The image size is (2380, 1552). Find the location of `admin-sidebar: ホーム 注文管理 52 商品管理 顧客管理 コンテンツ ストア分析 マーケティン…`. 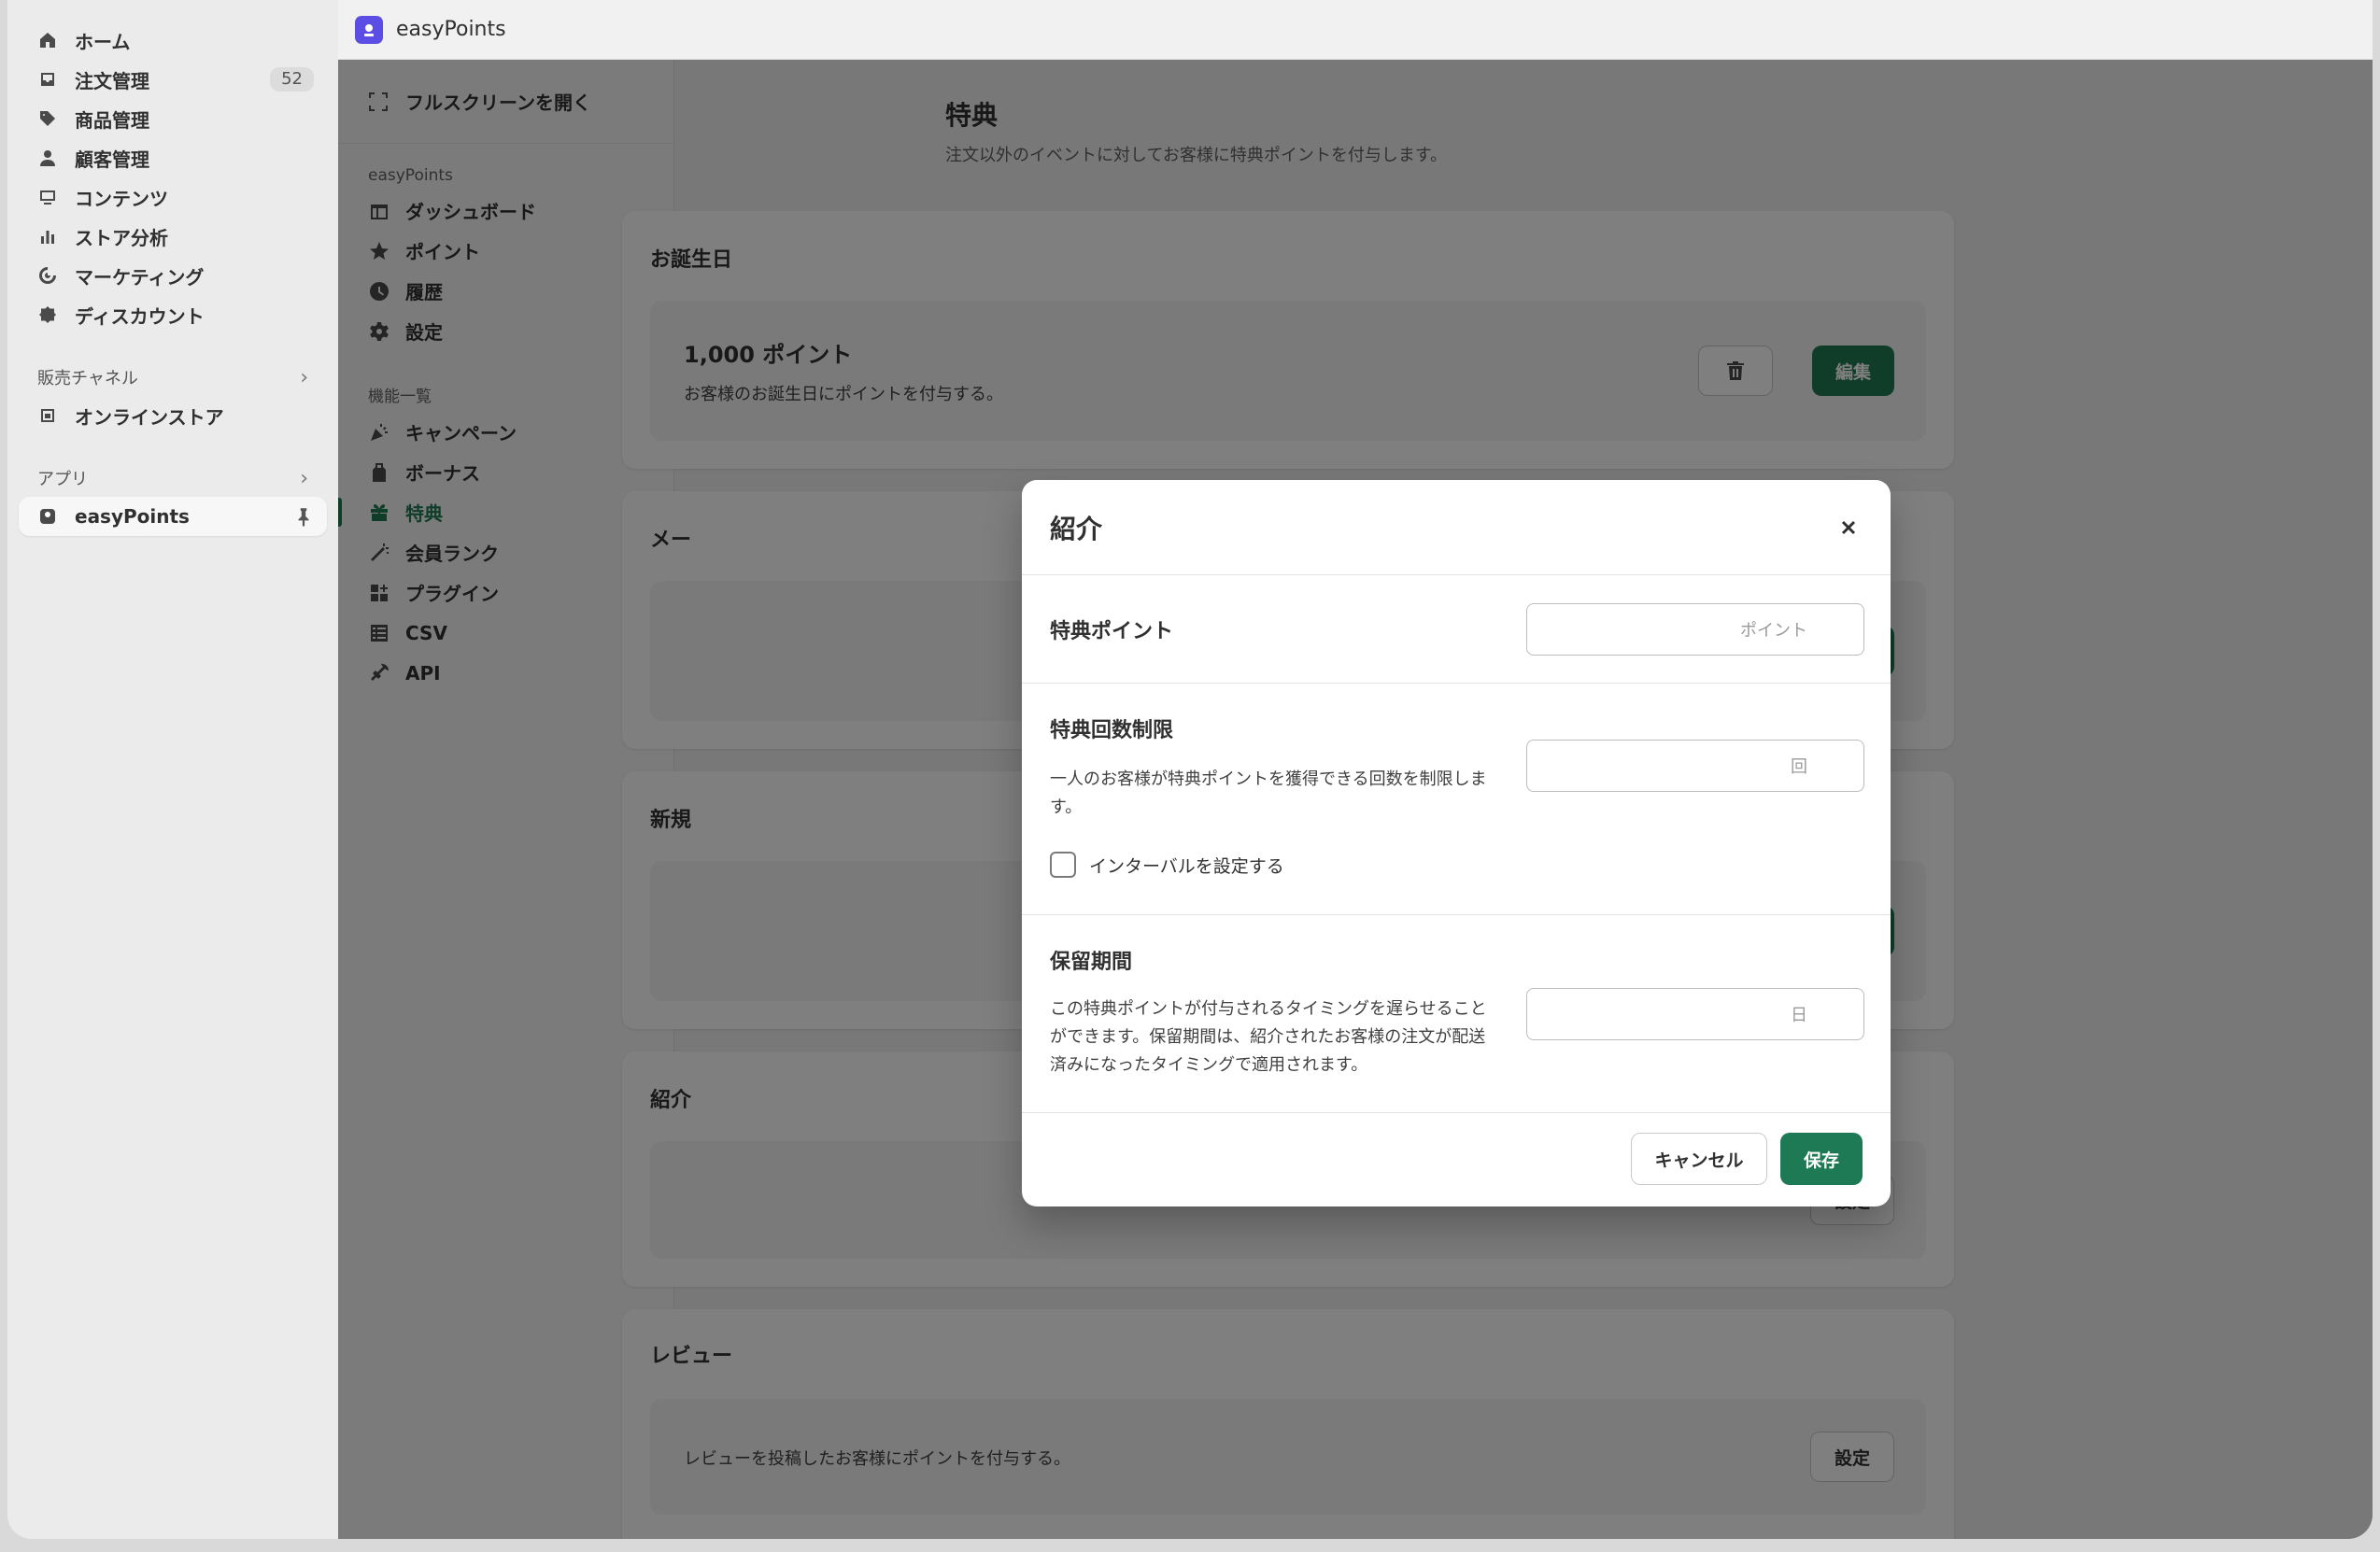

admin-sidebar: ホーム 注文管理 52 商品管理 顧客管理 コンテンツ ストア分析 マーケティン… is located at coordinates (172, 769).